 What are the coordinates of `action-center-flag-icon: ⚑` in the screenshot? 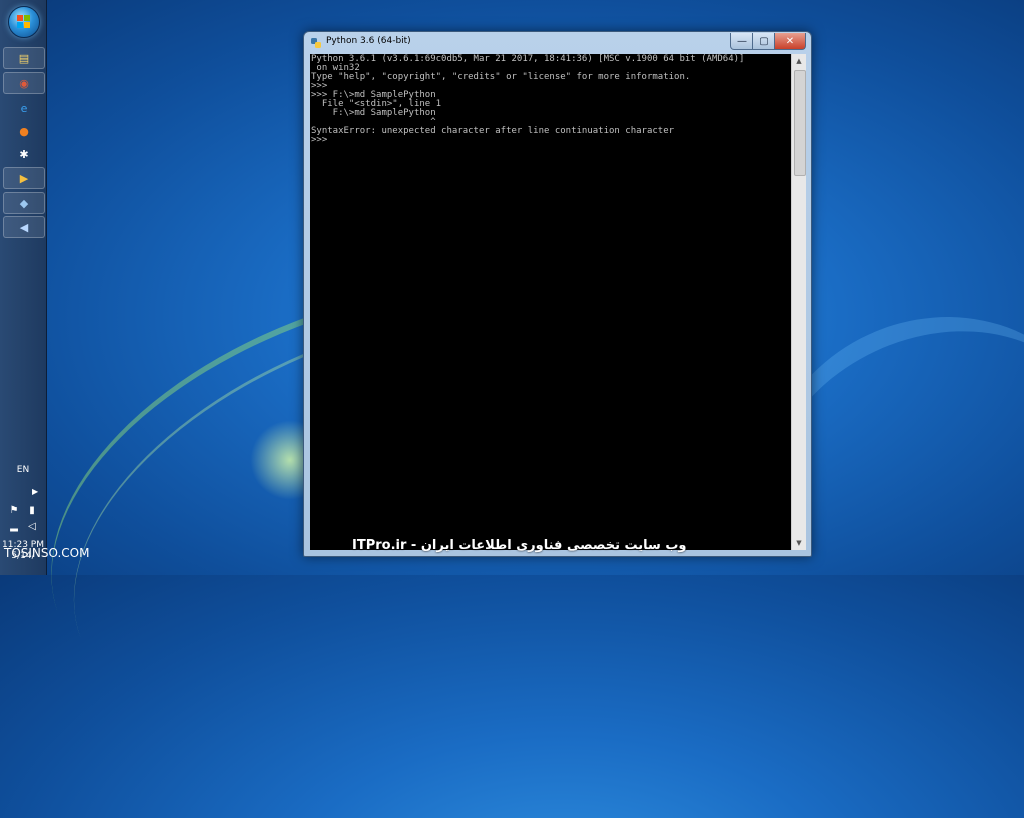 It's located at (14, 510).